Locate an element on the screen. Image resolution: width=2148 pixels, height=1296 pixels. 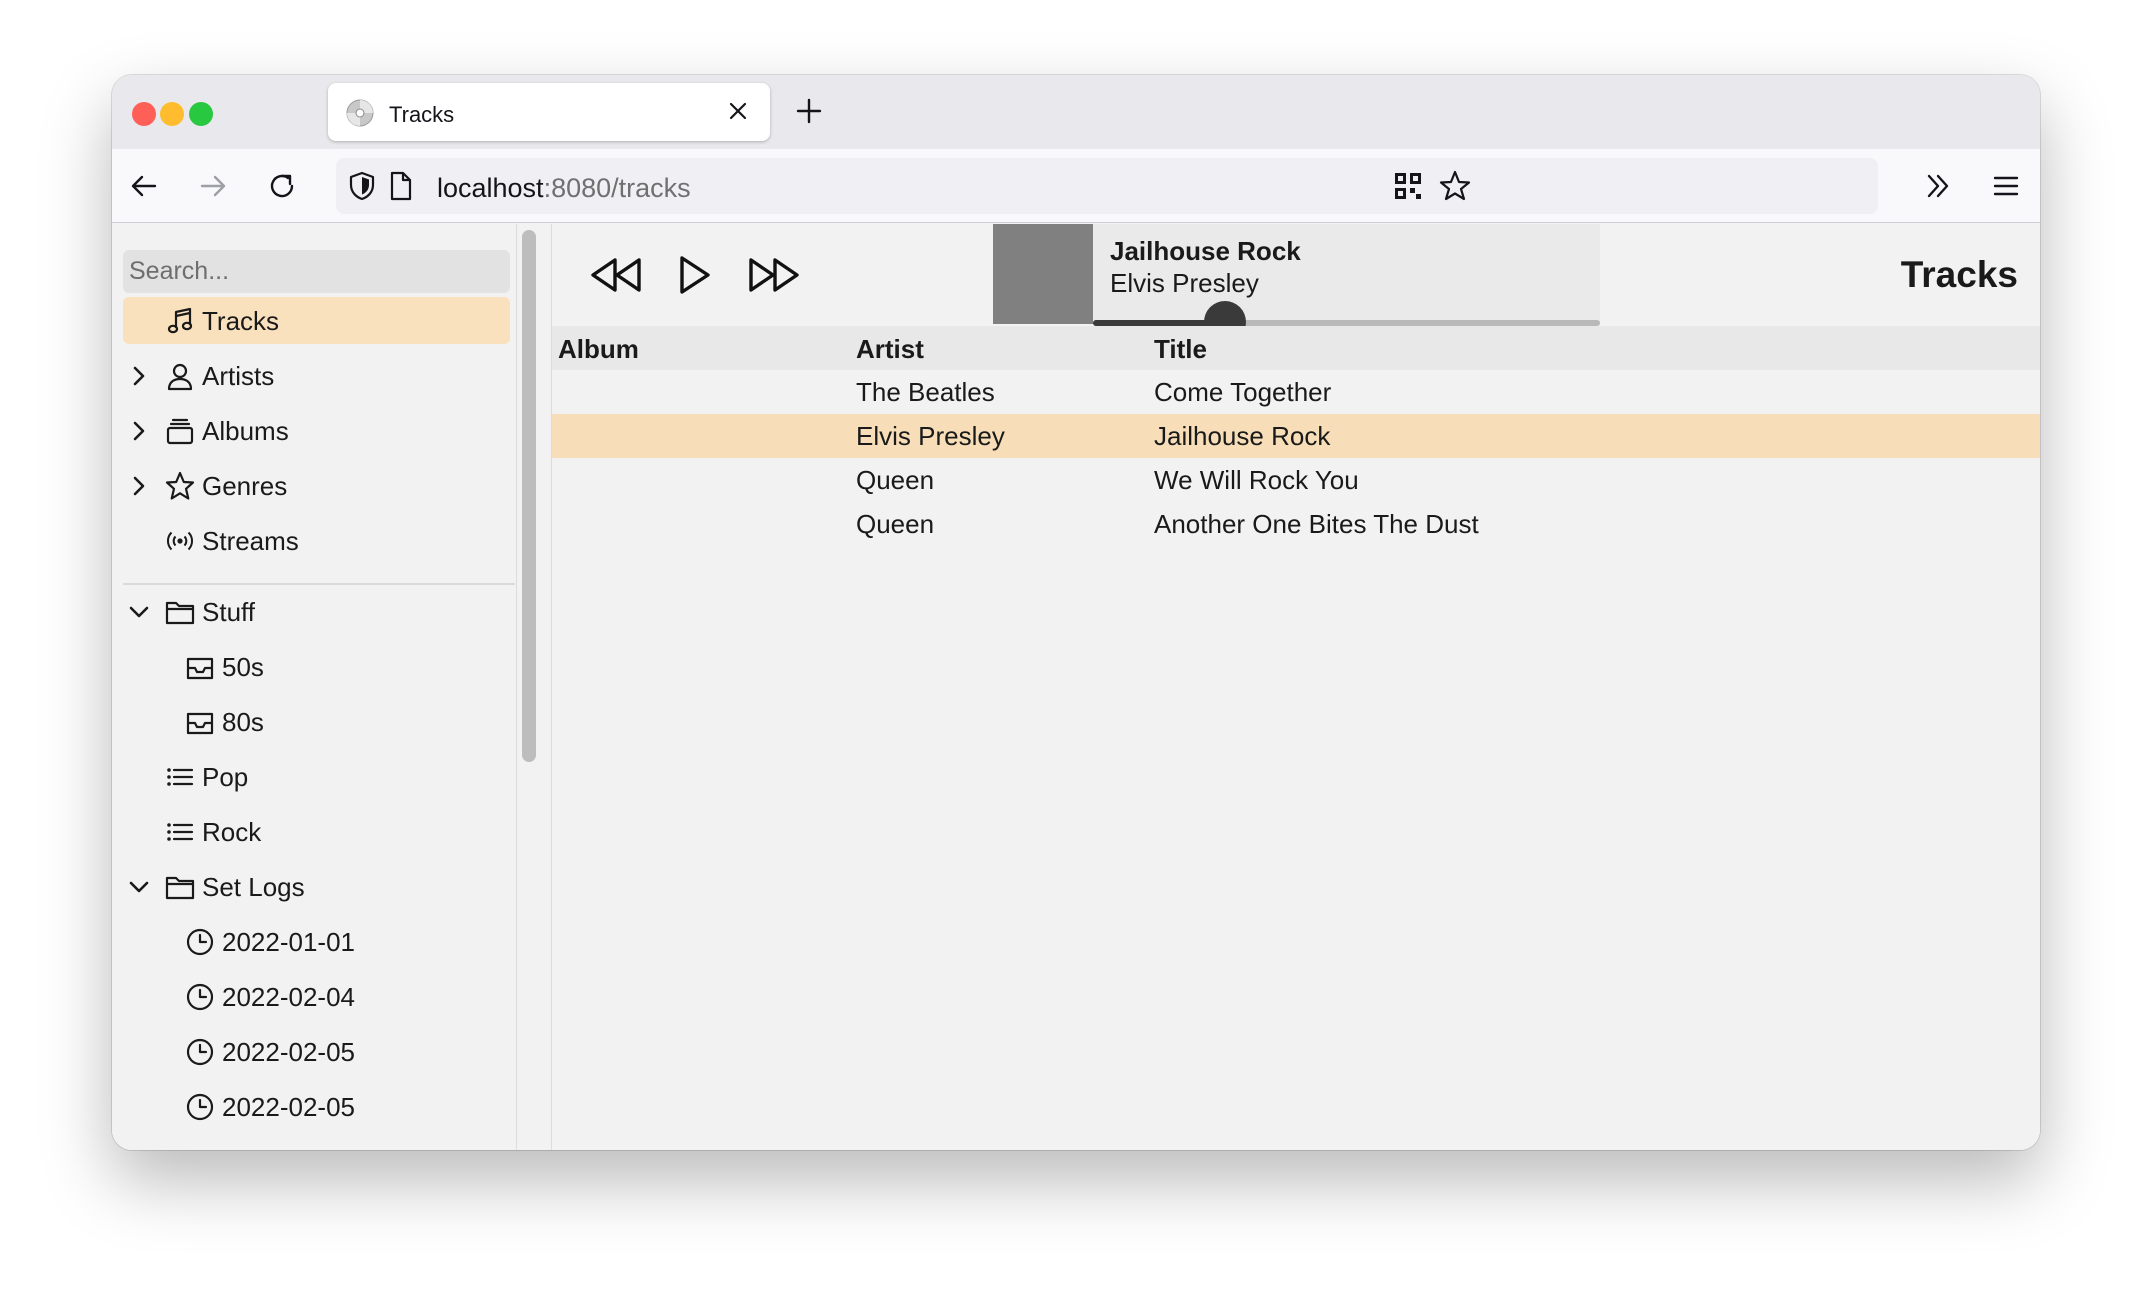
cell-title: Jailhouse Rock is located at coordinates (1242, 436).